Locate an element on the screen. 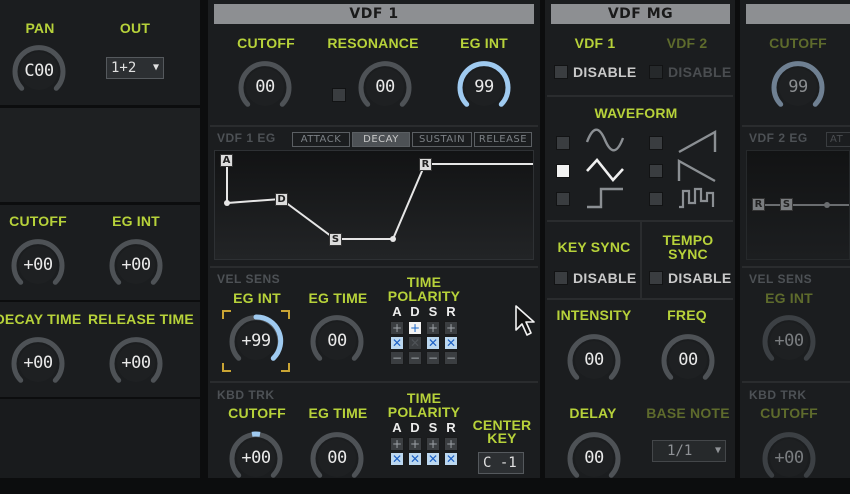 The width and height of the screenshot is (850, 494). decay-time-knob: +00 is located at coordinates (38, 363).